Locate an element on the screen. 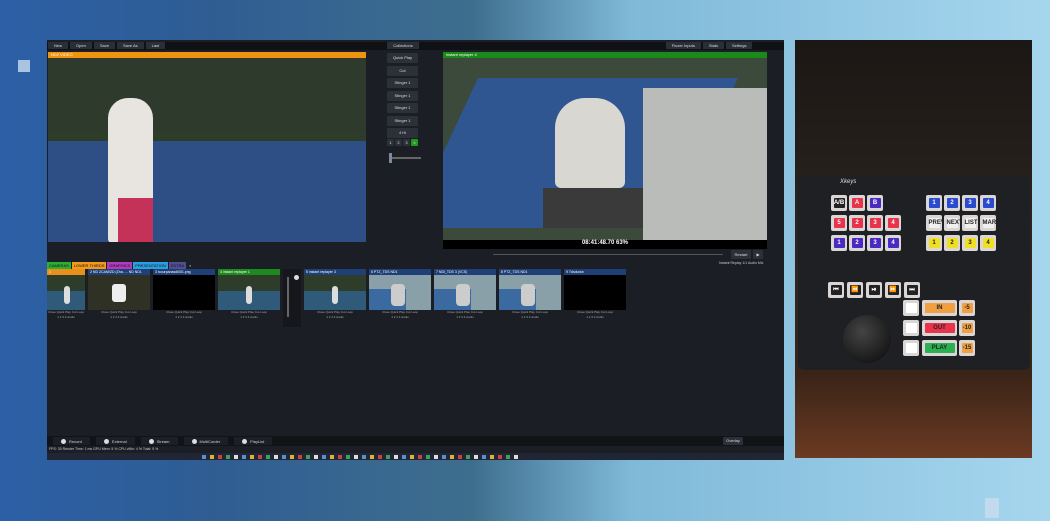  controller-key: PREV is located at coordinates (935, 223).